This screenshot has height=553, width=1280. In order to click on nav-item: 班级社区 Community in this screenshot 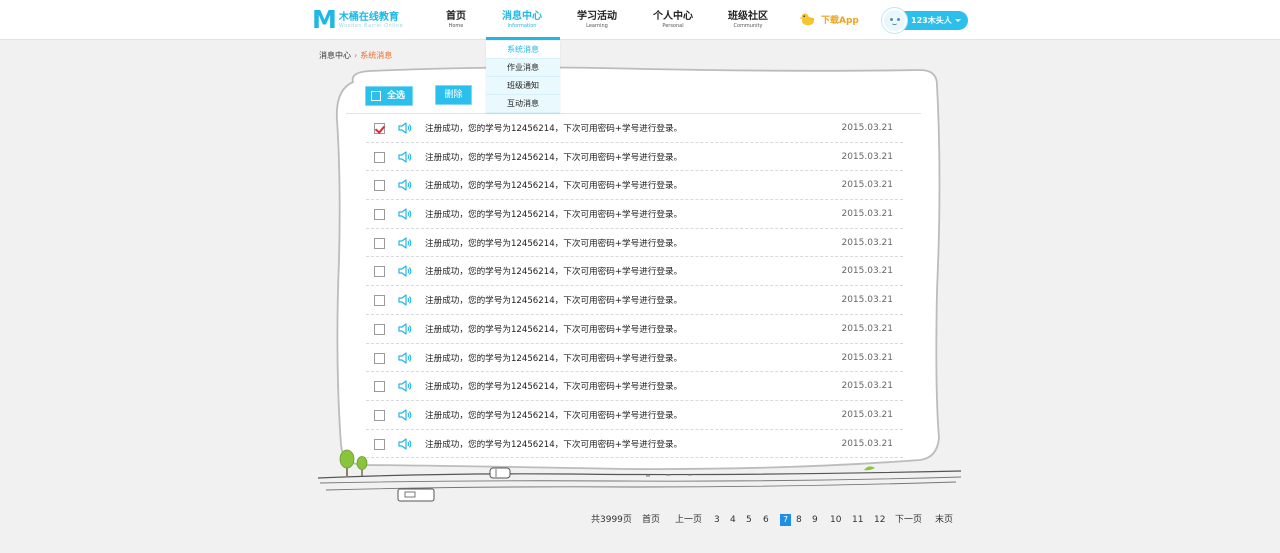, I will do `click(748, 20)`.